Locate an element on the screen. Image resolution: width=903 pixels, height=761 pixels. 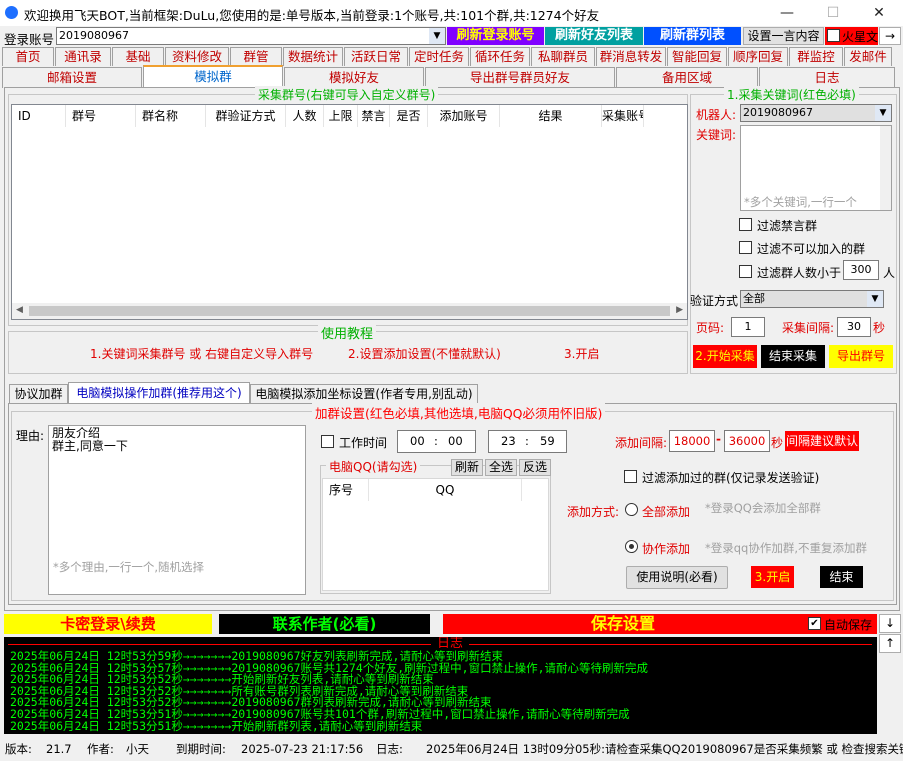
tab-monitor: 群监控 is located at coordinates (816, 56).